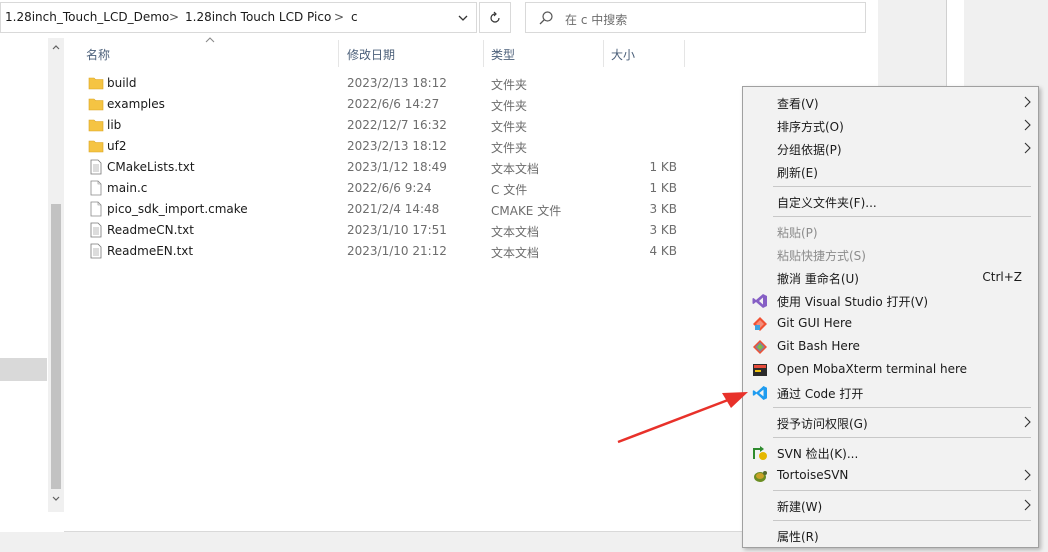  I want to click on menu-item-new: 新建(W), so click(890, 505).